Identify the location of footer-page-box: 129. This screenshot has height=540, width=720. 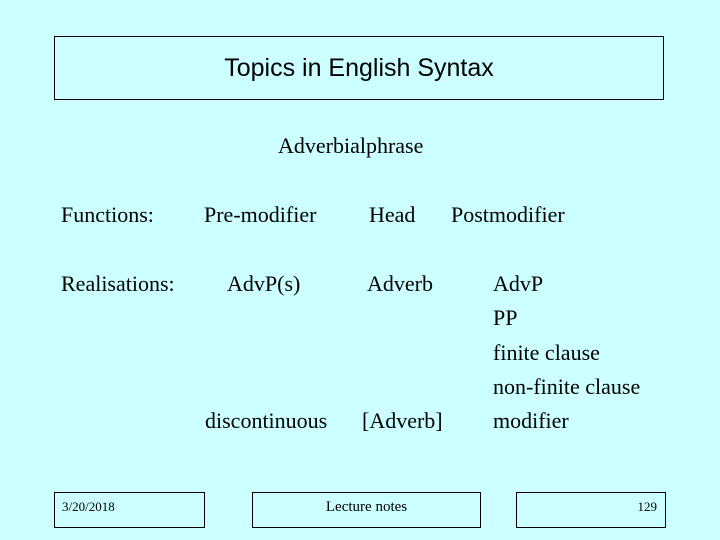
(591, 510).